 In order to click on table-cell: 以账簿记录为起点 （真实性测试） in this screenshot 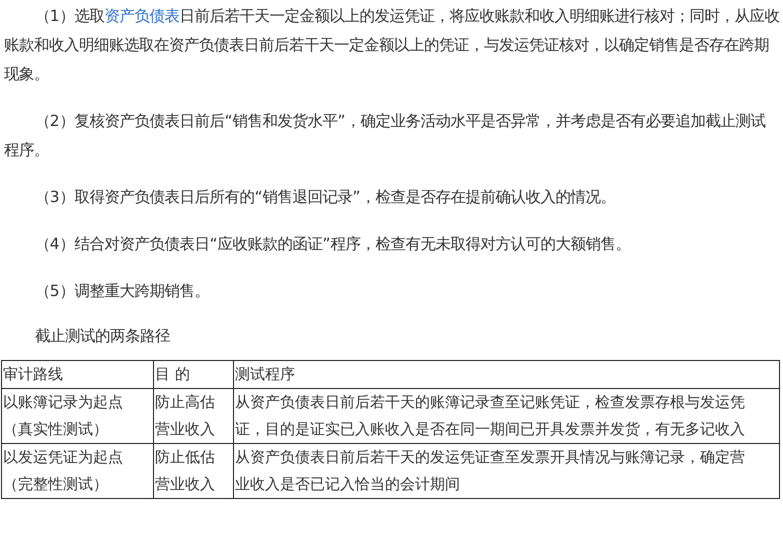, I will do `click(78, 416)`.